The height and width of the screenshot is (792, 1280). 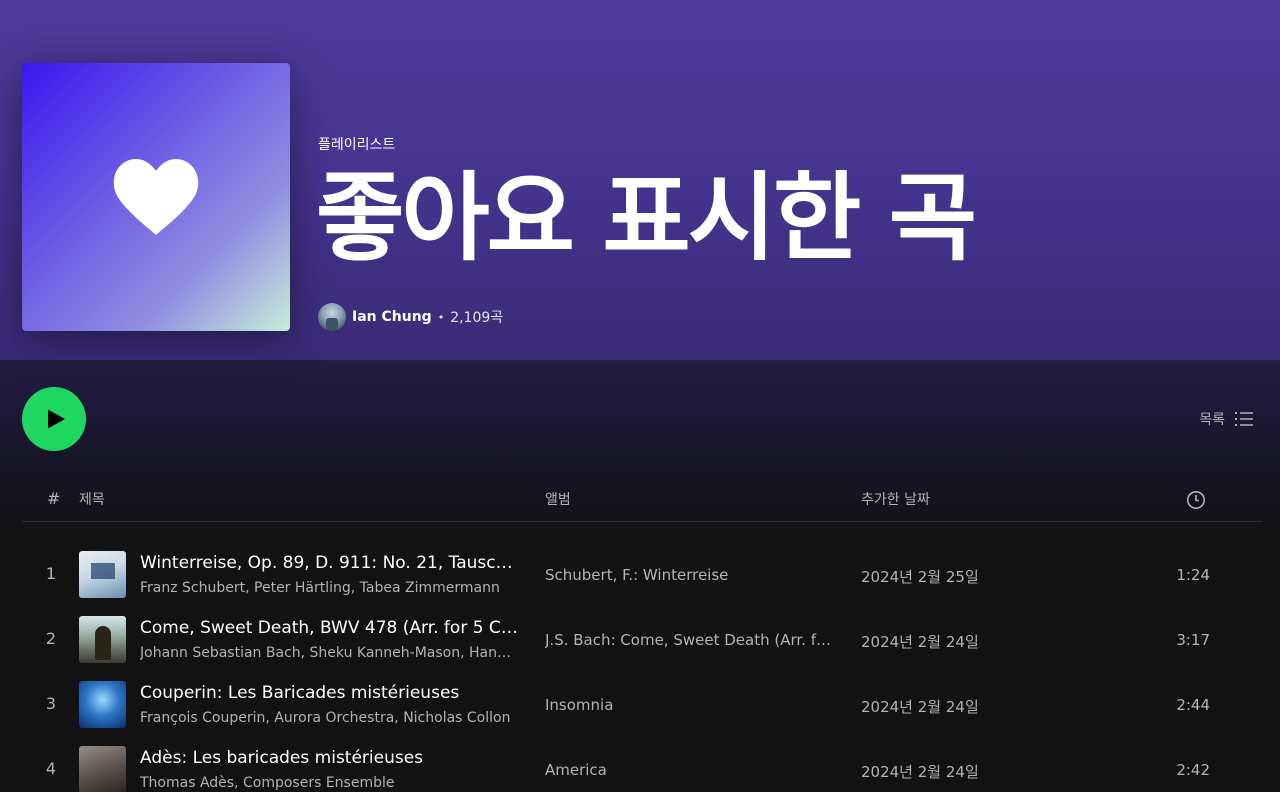 What do you see at coordinates (329, 758) in the screenshot?
I see `track-title: Adès: Les baricades mistérieuses` at bounding box center [329, 758].